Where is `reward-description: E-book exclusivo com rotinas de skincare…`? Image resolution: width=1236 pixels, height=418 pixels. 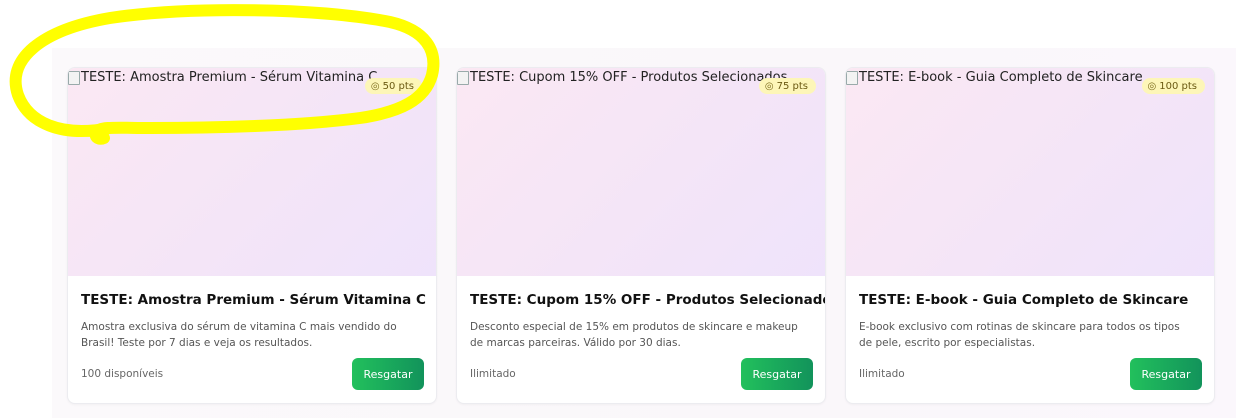 reward-description: E-book exclusivo com rotinas de skincare… is located at coordinates (1019, 335).